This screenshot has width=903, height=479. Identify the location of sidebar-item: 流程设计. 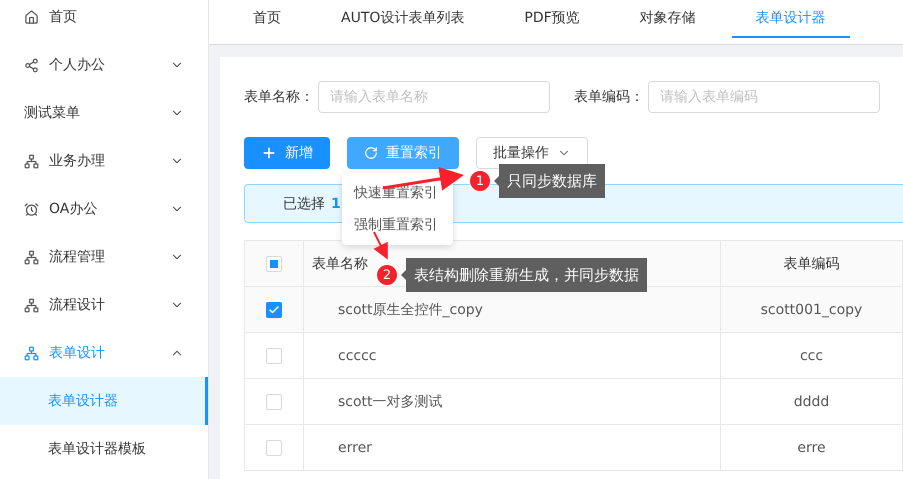
(104, 305).